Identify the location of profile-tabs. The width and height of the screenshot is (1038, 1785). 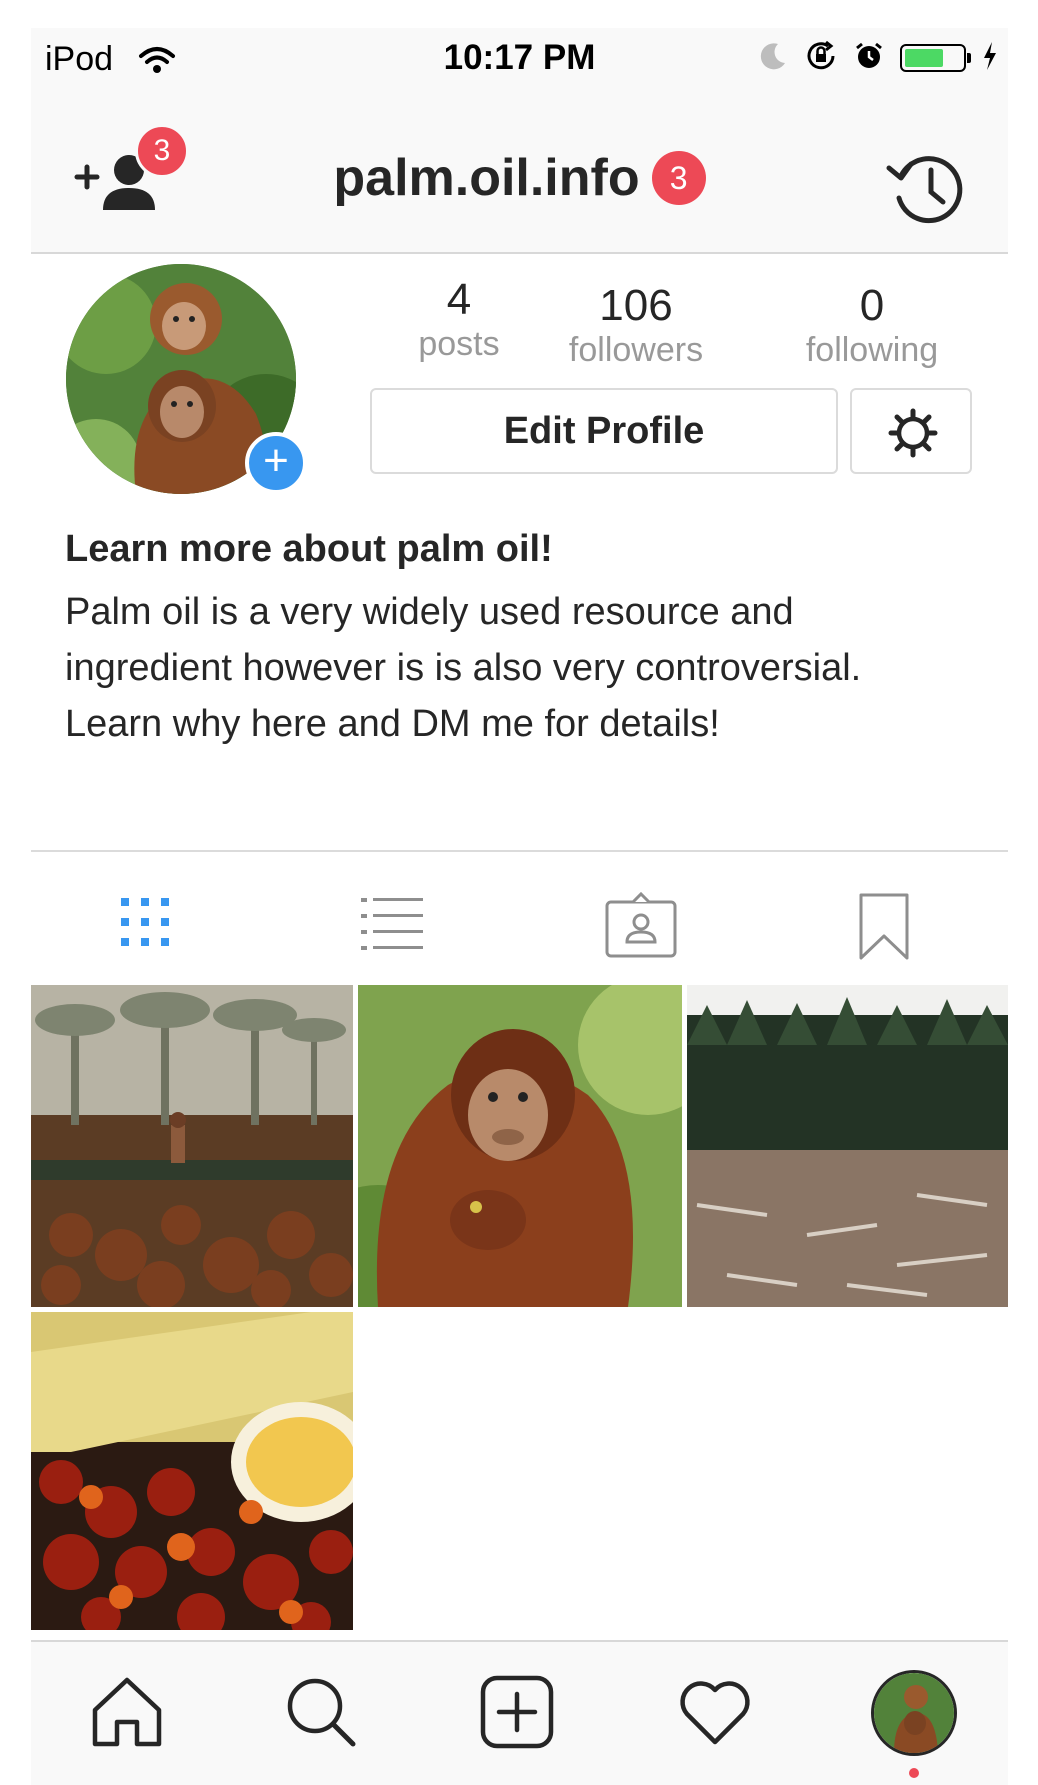
(519, 918).